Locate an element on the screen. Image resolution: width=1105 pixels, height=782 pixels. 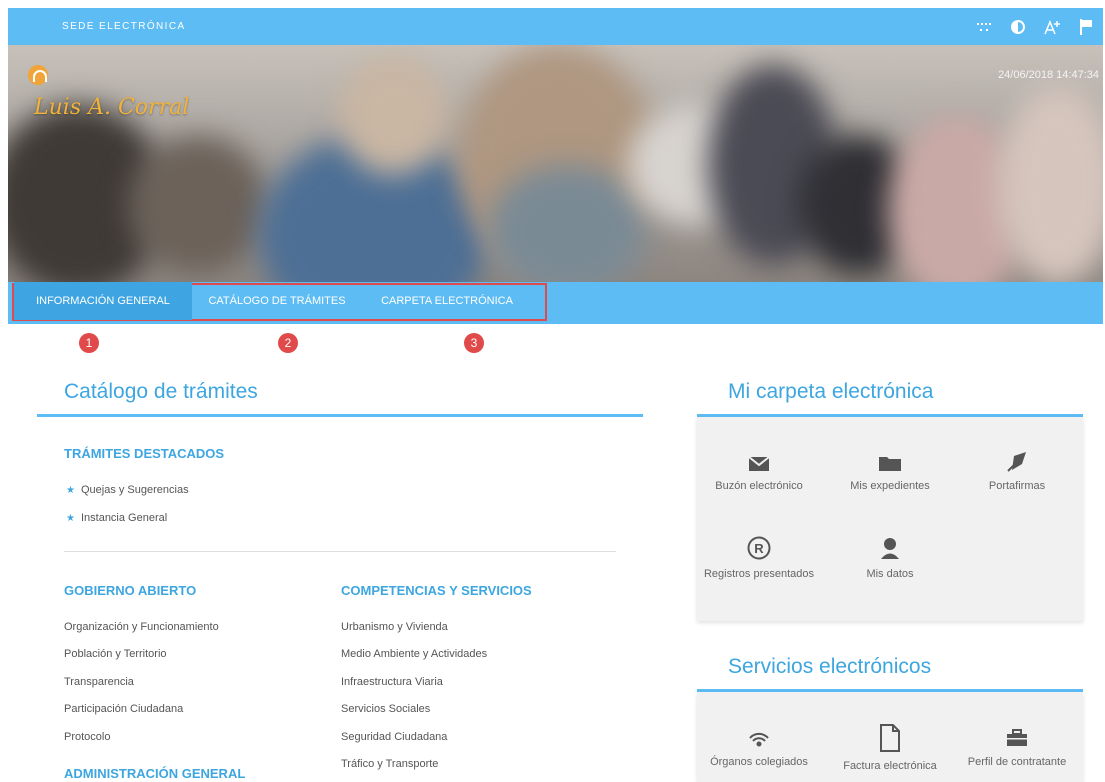
featured-title: TRÁMITES DESTACADOS is located at coordinates (144, 453).